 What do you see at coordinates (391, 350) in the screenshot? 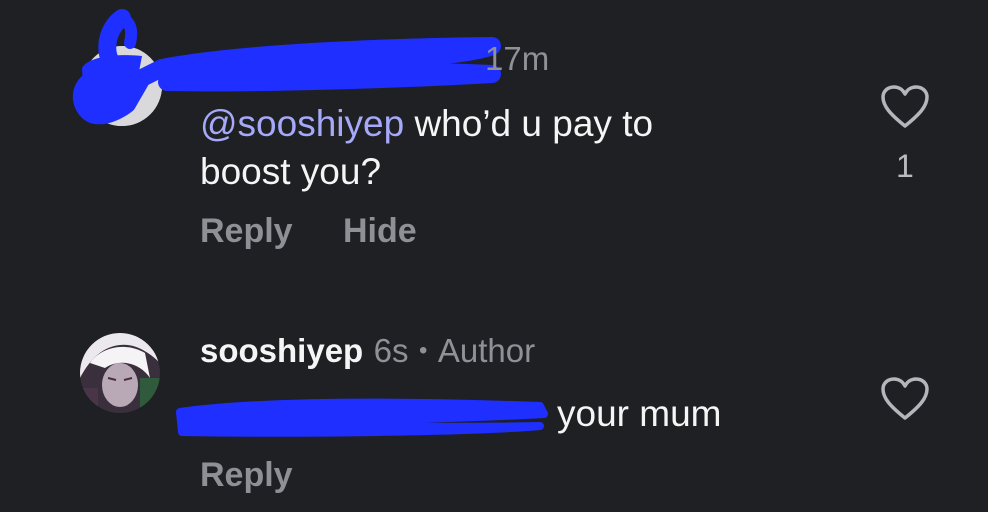
I see `comment-timestamp: 6s` at bounding box center [391, 350].